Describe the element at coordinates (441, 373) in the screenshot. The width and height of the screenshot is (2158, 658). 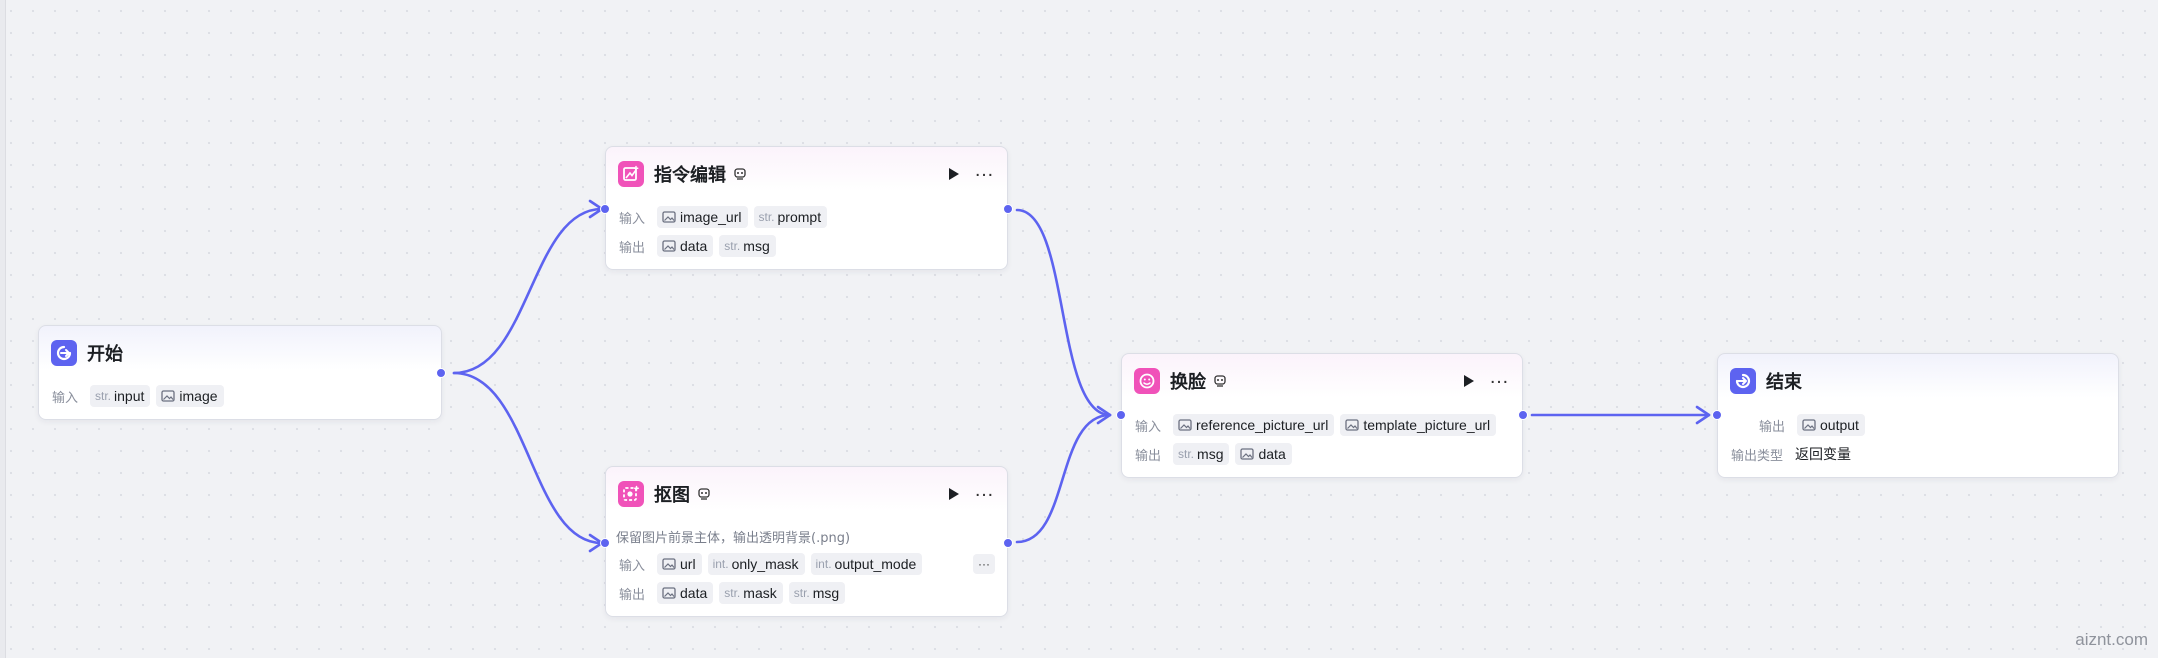
I see `port-start-out` at that location.